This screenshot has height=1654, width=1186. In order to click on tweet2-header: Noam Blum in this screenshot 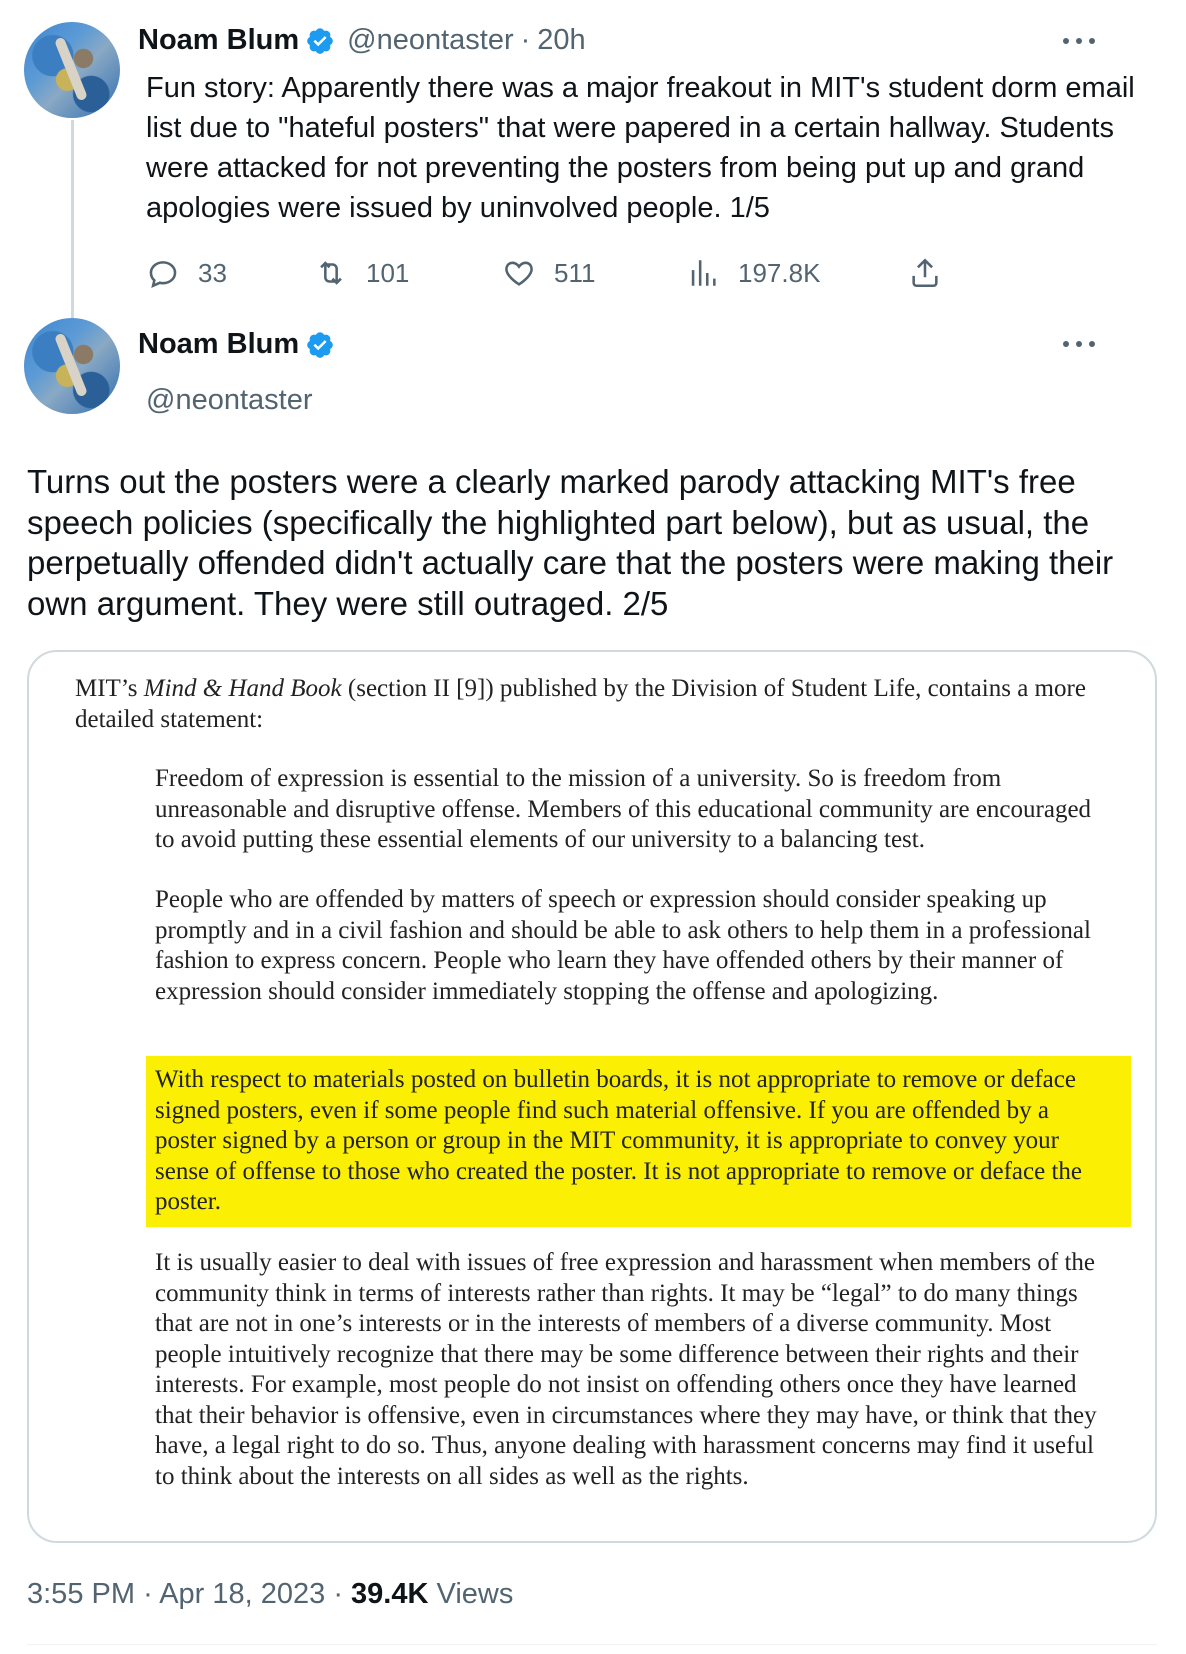, I will do `click(236, 344)`.